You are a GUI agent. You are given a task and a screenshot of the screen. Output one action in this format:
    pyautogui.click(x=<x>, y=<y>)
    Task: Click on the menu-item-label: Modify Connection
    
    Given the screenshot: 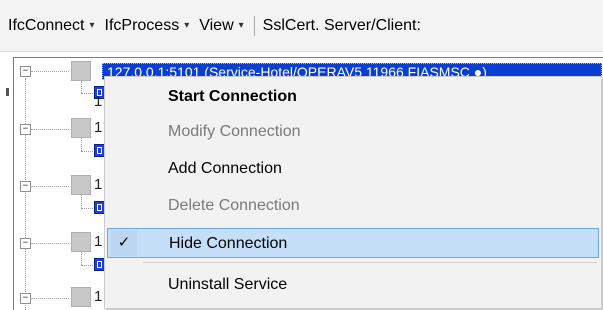 What is the action you would take?
    pyautogui.click(x=234, y=131)
    